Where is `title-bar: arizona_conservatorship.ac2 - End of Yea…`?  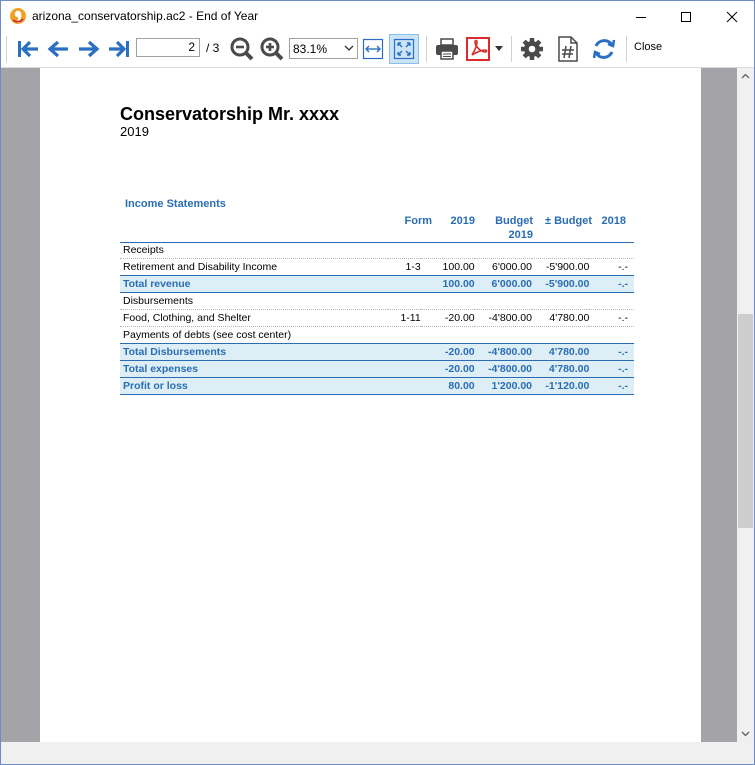 title-bar: arizona_conservatorship.ac2 - End of Yea… is located at coordinates (377, 16).